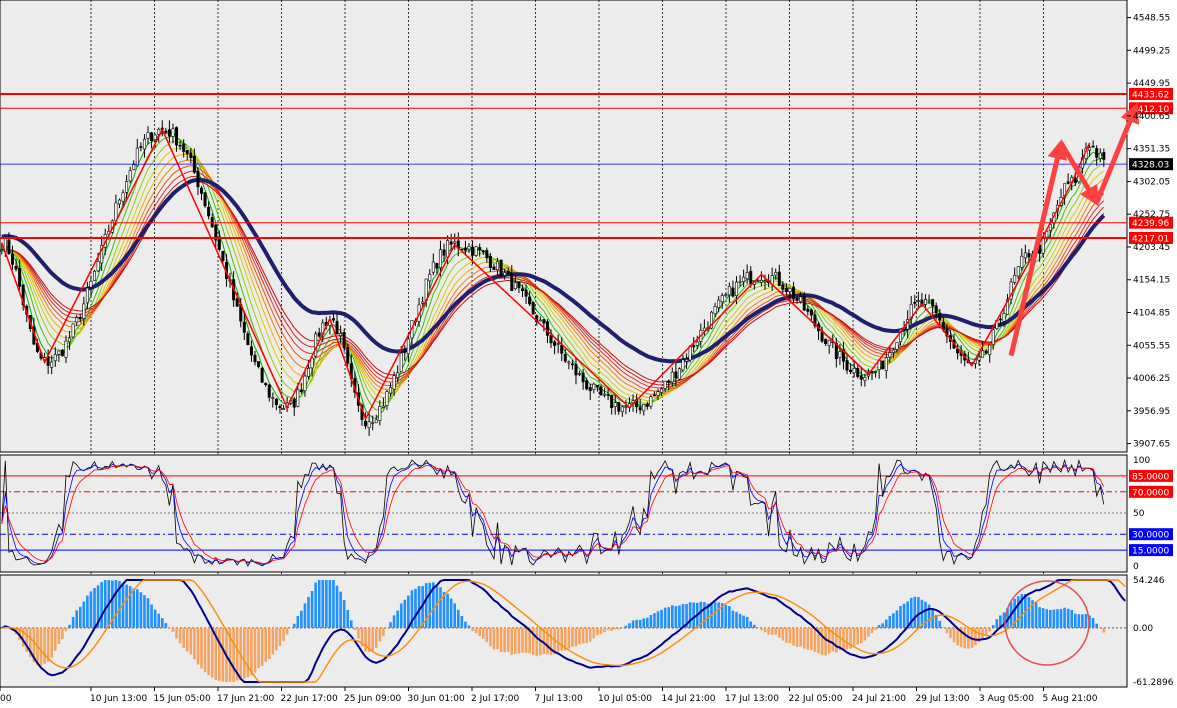 The height and width of the screenshot is (708, 1177). I want to click on price-level-label: 4433.62, so click(1150, 95).